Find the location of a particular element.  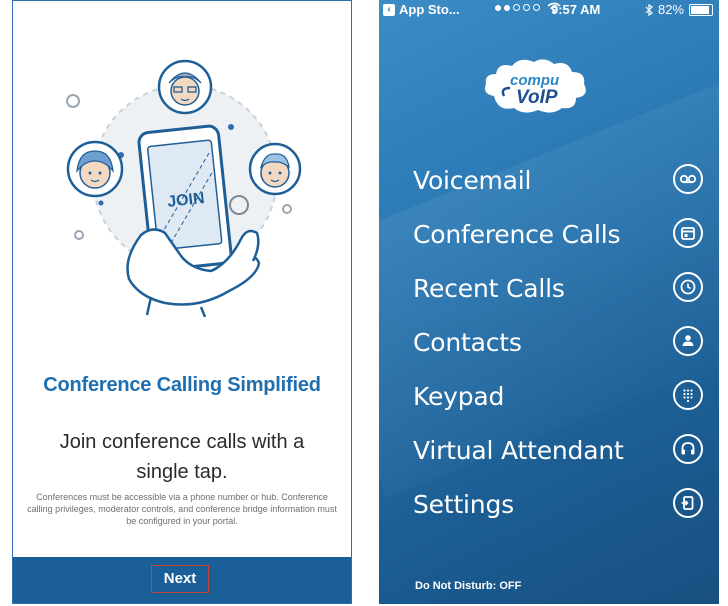

next-button: Next is located at coordinates (180, 579).